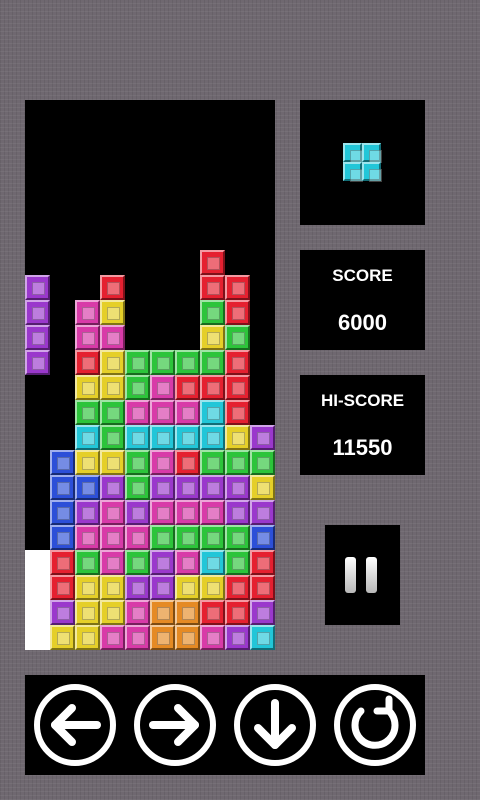  Describe the element at coordinates (362, 400) in the screenshot. I see `hiscore-label: HI-SCORE` at that location.